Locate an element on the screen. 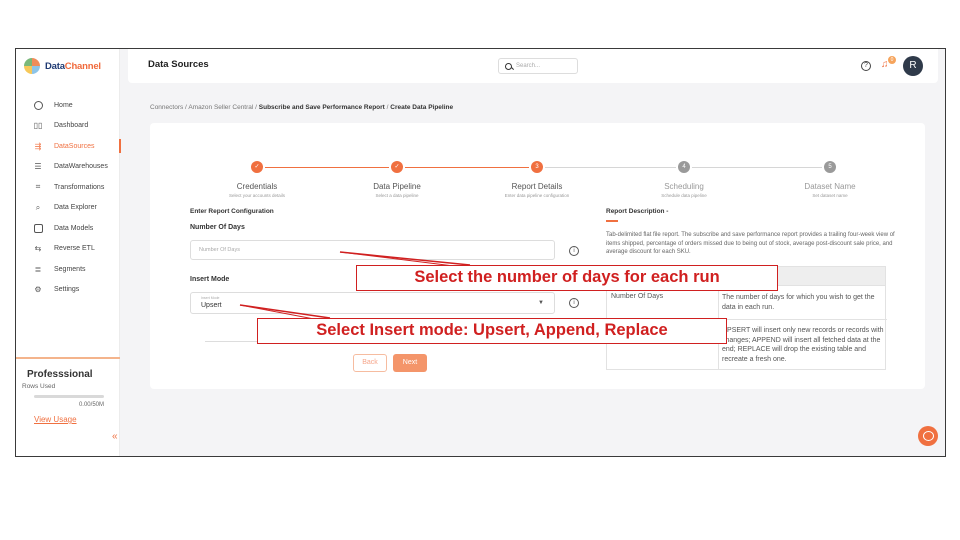 This screenshot has height=540, width=960. sidebar-item-home: Home is located at coordinates (68, 105).